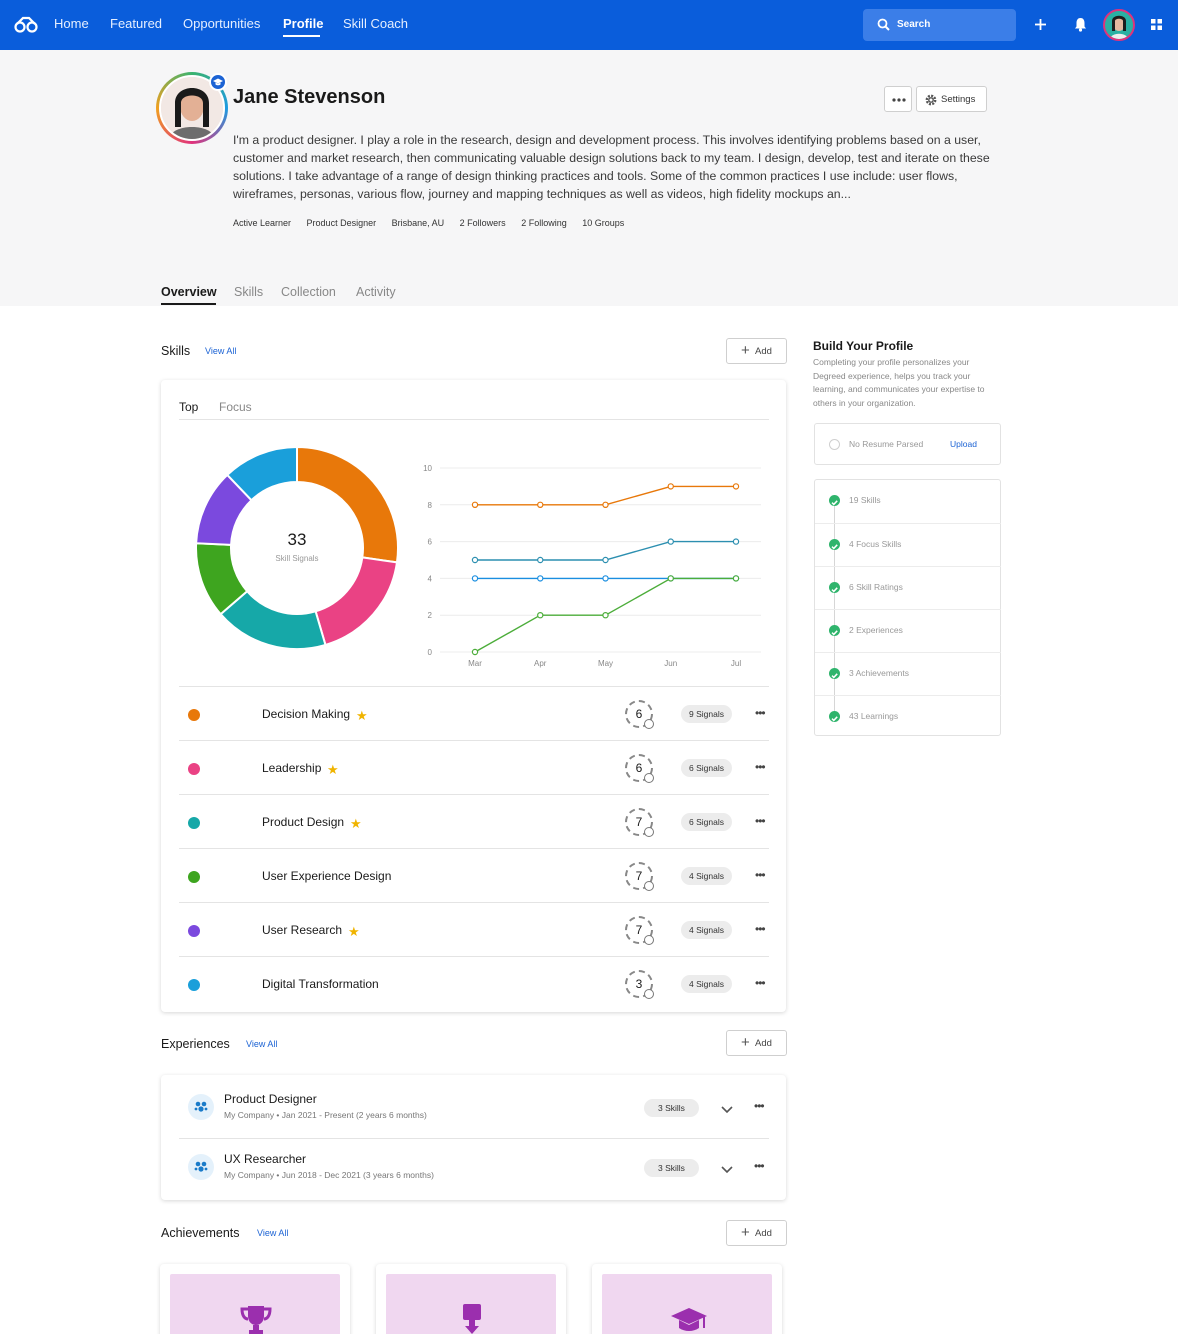  What do you see at coordinates (706, 714) in the screenshot?
I see `skill-signals-badge: 9 Signals` at bounding box center [706, 714].